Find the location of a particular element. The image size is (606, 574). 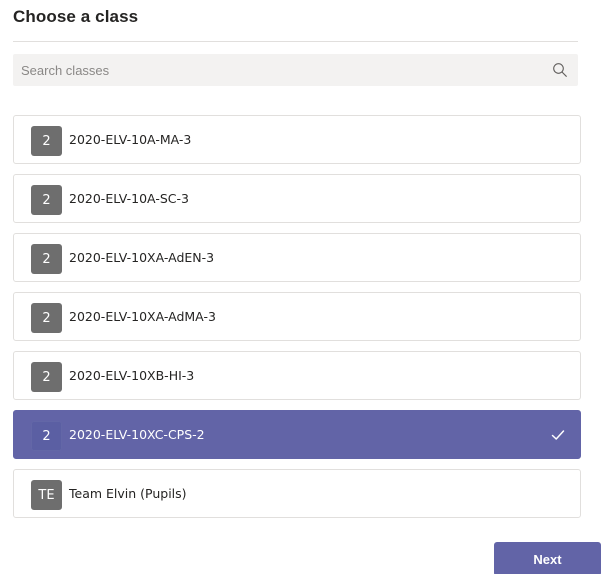

class-item: 2 2020-ELV-10XB-HI-3 is located at coordinates (297, 375).